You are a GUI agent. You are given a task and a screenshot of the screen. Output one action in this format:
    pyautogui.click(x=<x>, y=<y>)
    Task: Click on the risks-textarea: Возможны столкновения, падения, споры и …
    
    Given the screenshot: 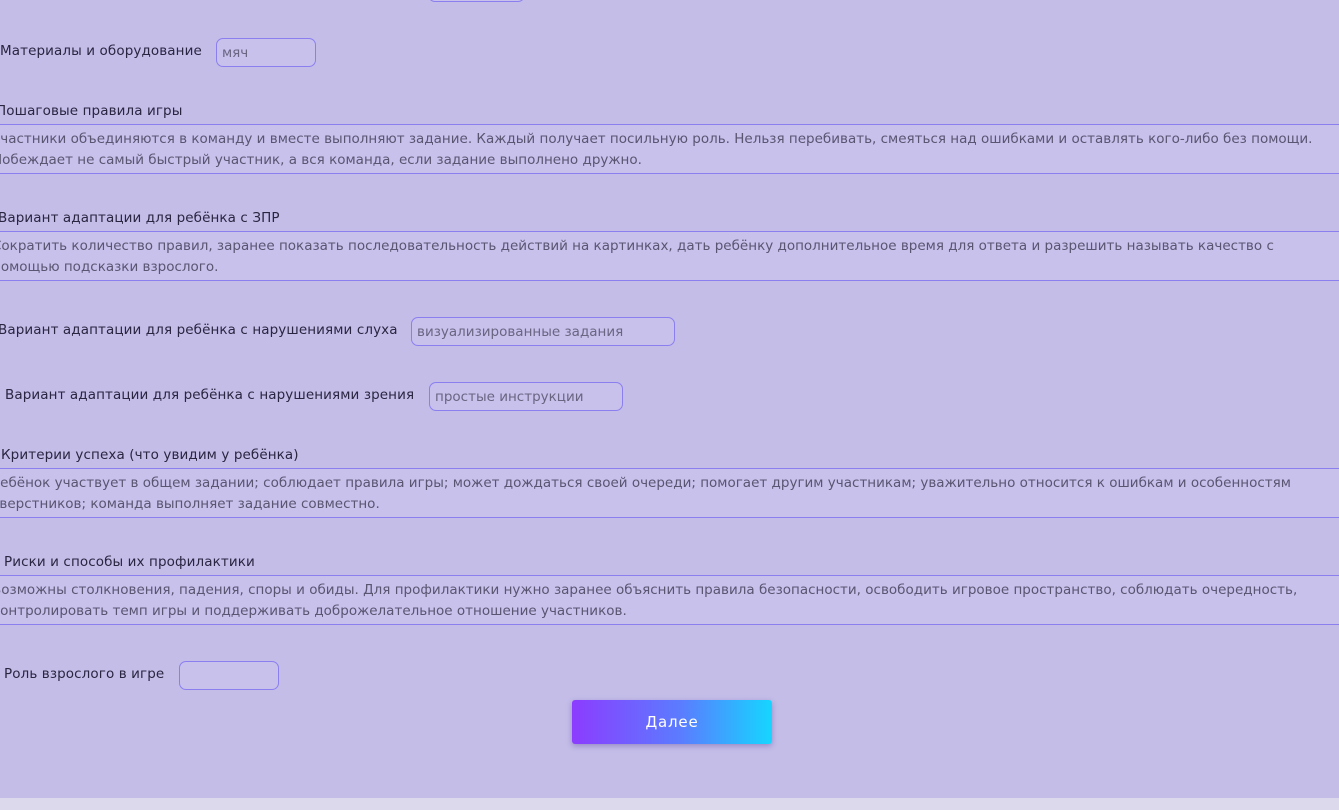 What is the action you would take?
    pyautogui.click(x=669, y=600)
    